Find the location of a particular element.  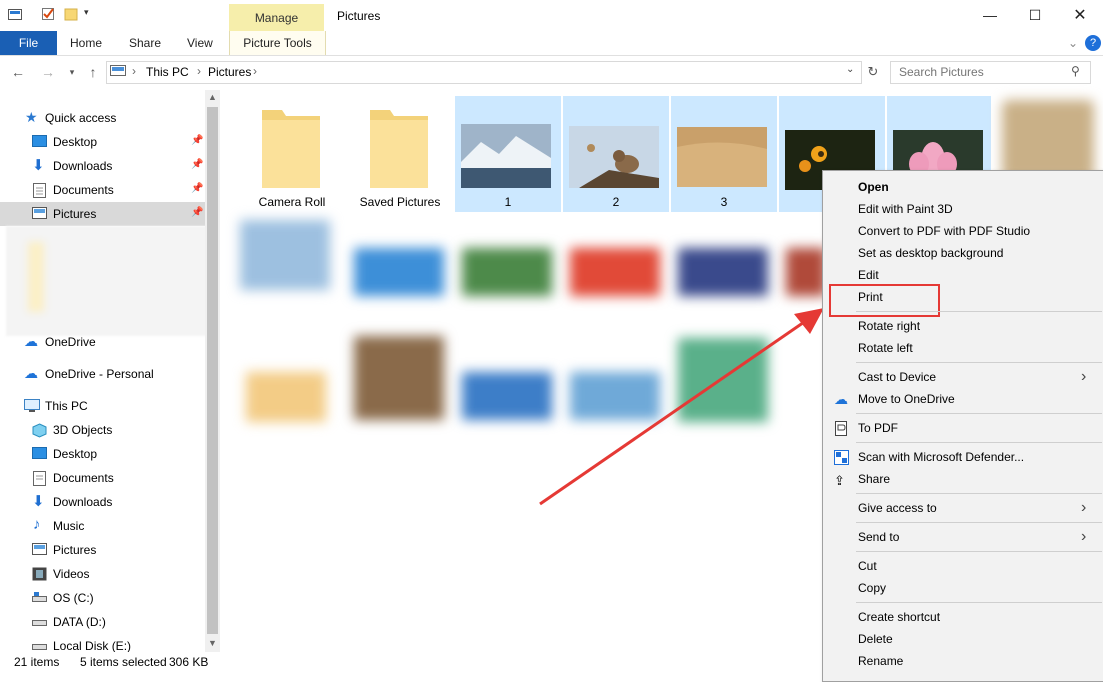

file-tile: 3 is located at coordinates (724, 154).